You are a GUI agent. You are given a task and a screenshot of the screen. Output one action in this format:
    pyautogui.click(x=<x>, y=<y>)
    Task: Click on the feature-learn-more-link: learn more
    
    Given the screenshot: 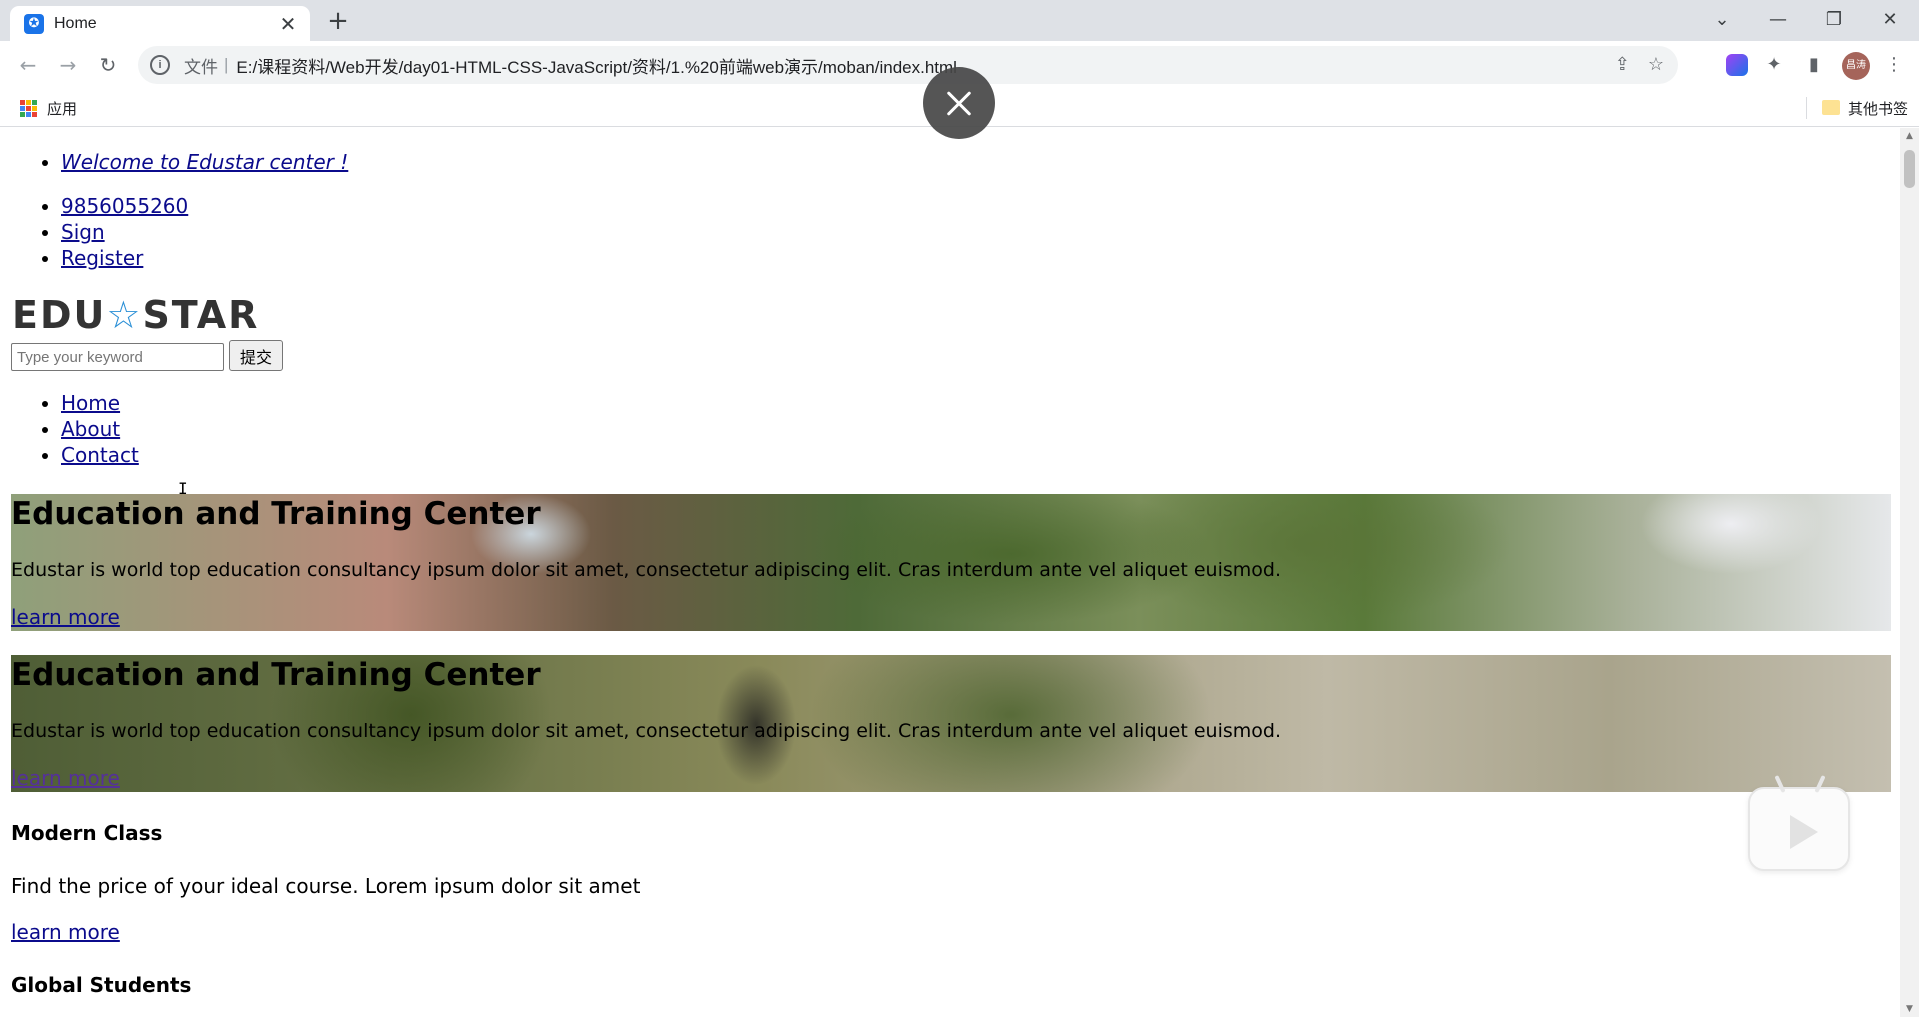 What is the action you would take?
    pyautogui.click(x=65, y=932)
    